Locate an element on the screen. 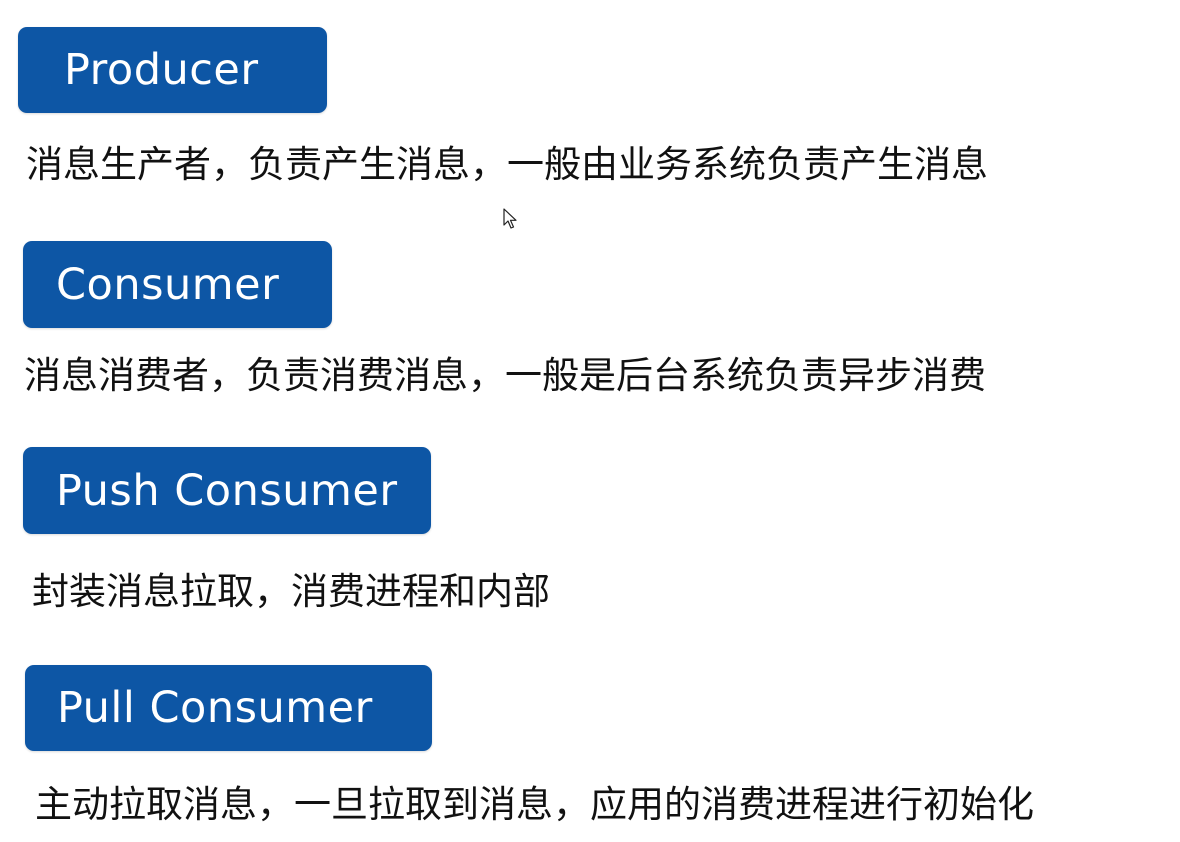 Image resolution: width=1180 pixels, height=842 pixels. pull-consumer-description: 主动拉取消息，一旦拉取到消息，应用的消费进程进行初始化 is located at coordinates (534, 804).